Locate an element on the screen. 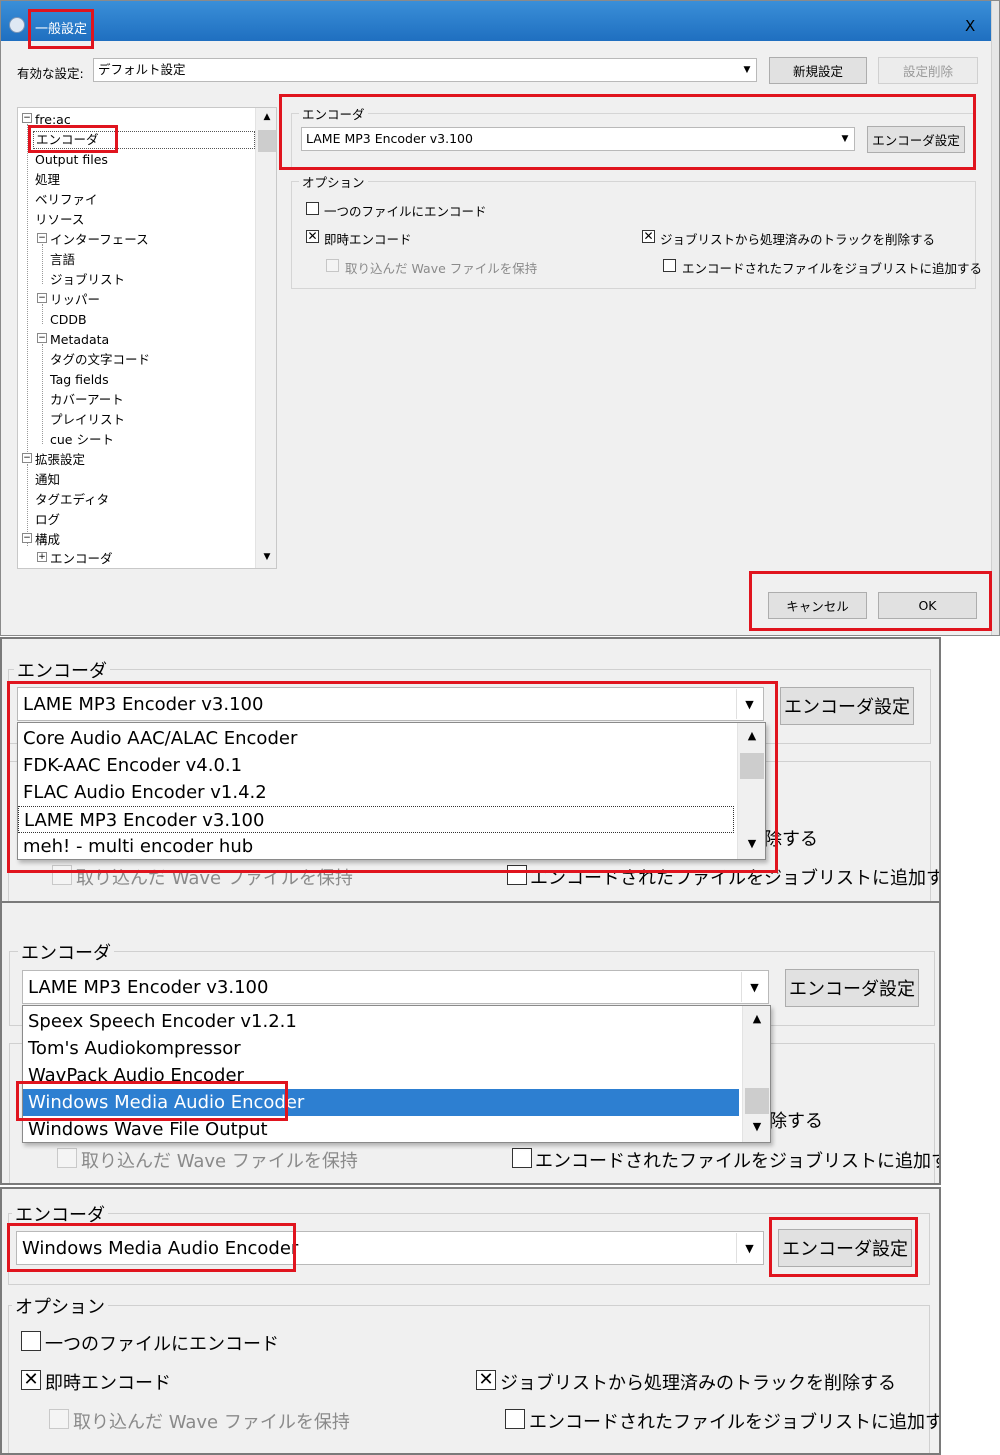 The height and width of the screenshot is (1455, 1000). tree-item-ripper: リッパー is located at coordinates (75, 300).